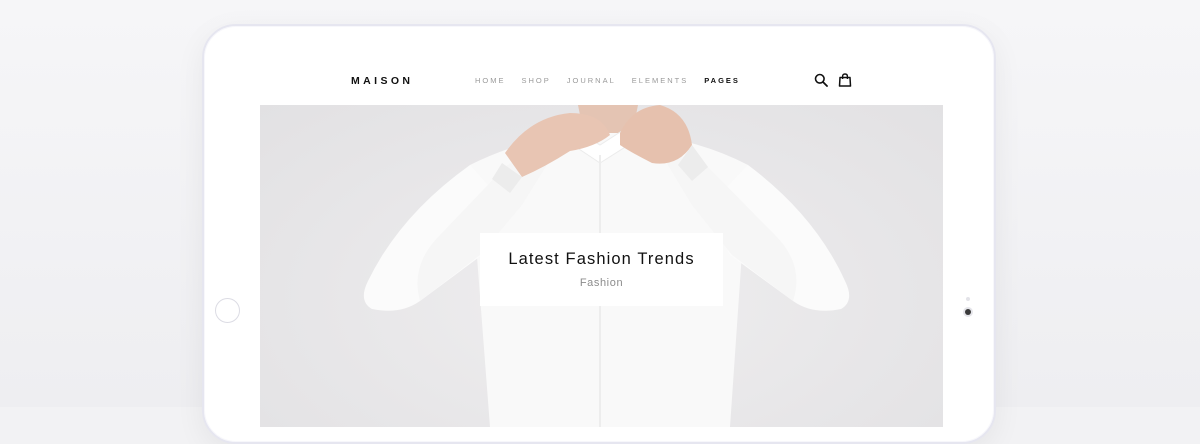  What do you see at coordinates (382, 81) in the screenshot?
I see `site-logo: MAISON` at bounding box center [382, 81].